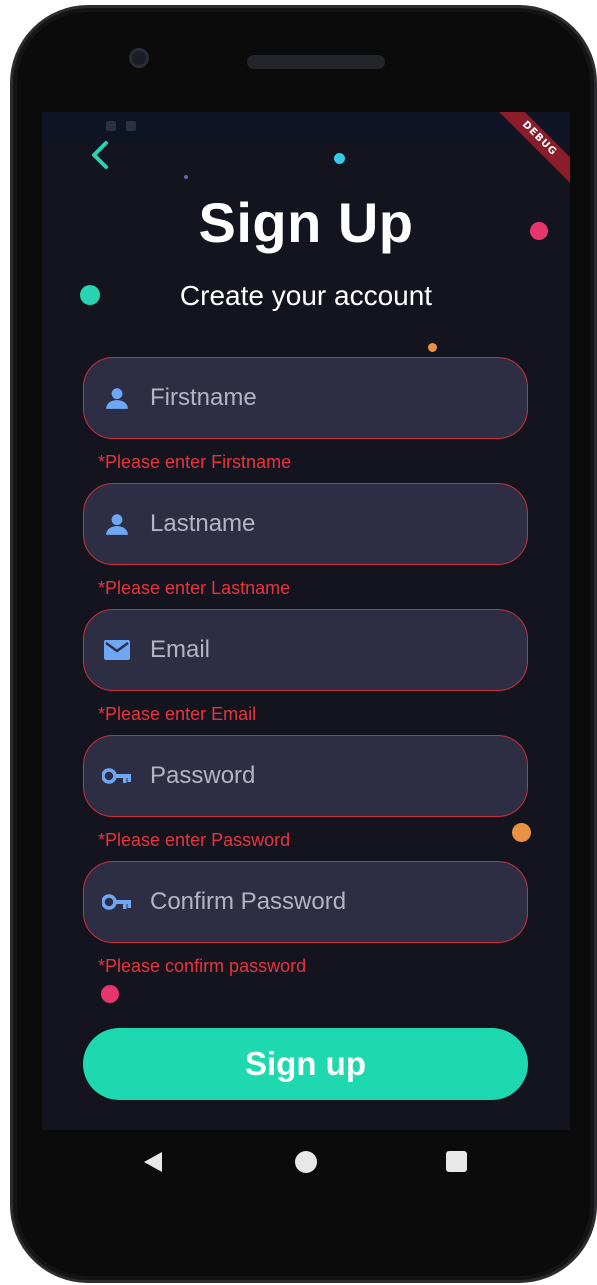 This screenshot has height=1285, width=597. What do you see at coordinates (177, 714) in the screenshot?
I see `email-error: *Please enter Email` at bounding box center [177, 714].